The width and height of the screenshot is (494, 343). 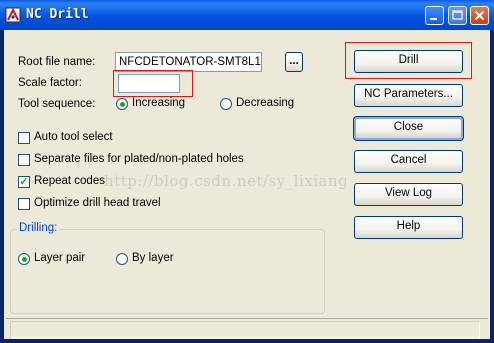 What do you see at coordinates (433, 19) in the screenshot?
I see `minimize-icon` at bounding box center [433, 19].